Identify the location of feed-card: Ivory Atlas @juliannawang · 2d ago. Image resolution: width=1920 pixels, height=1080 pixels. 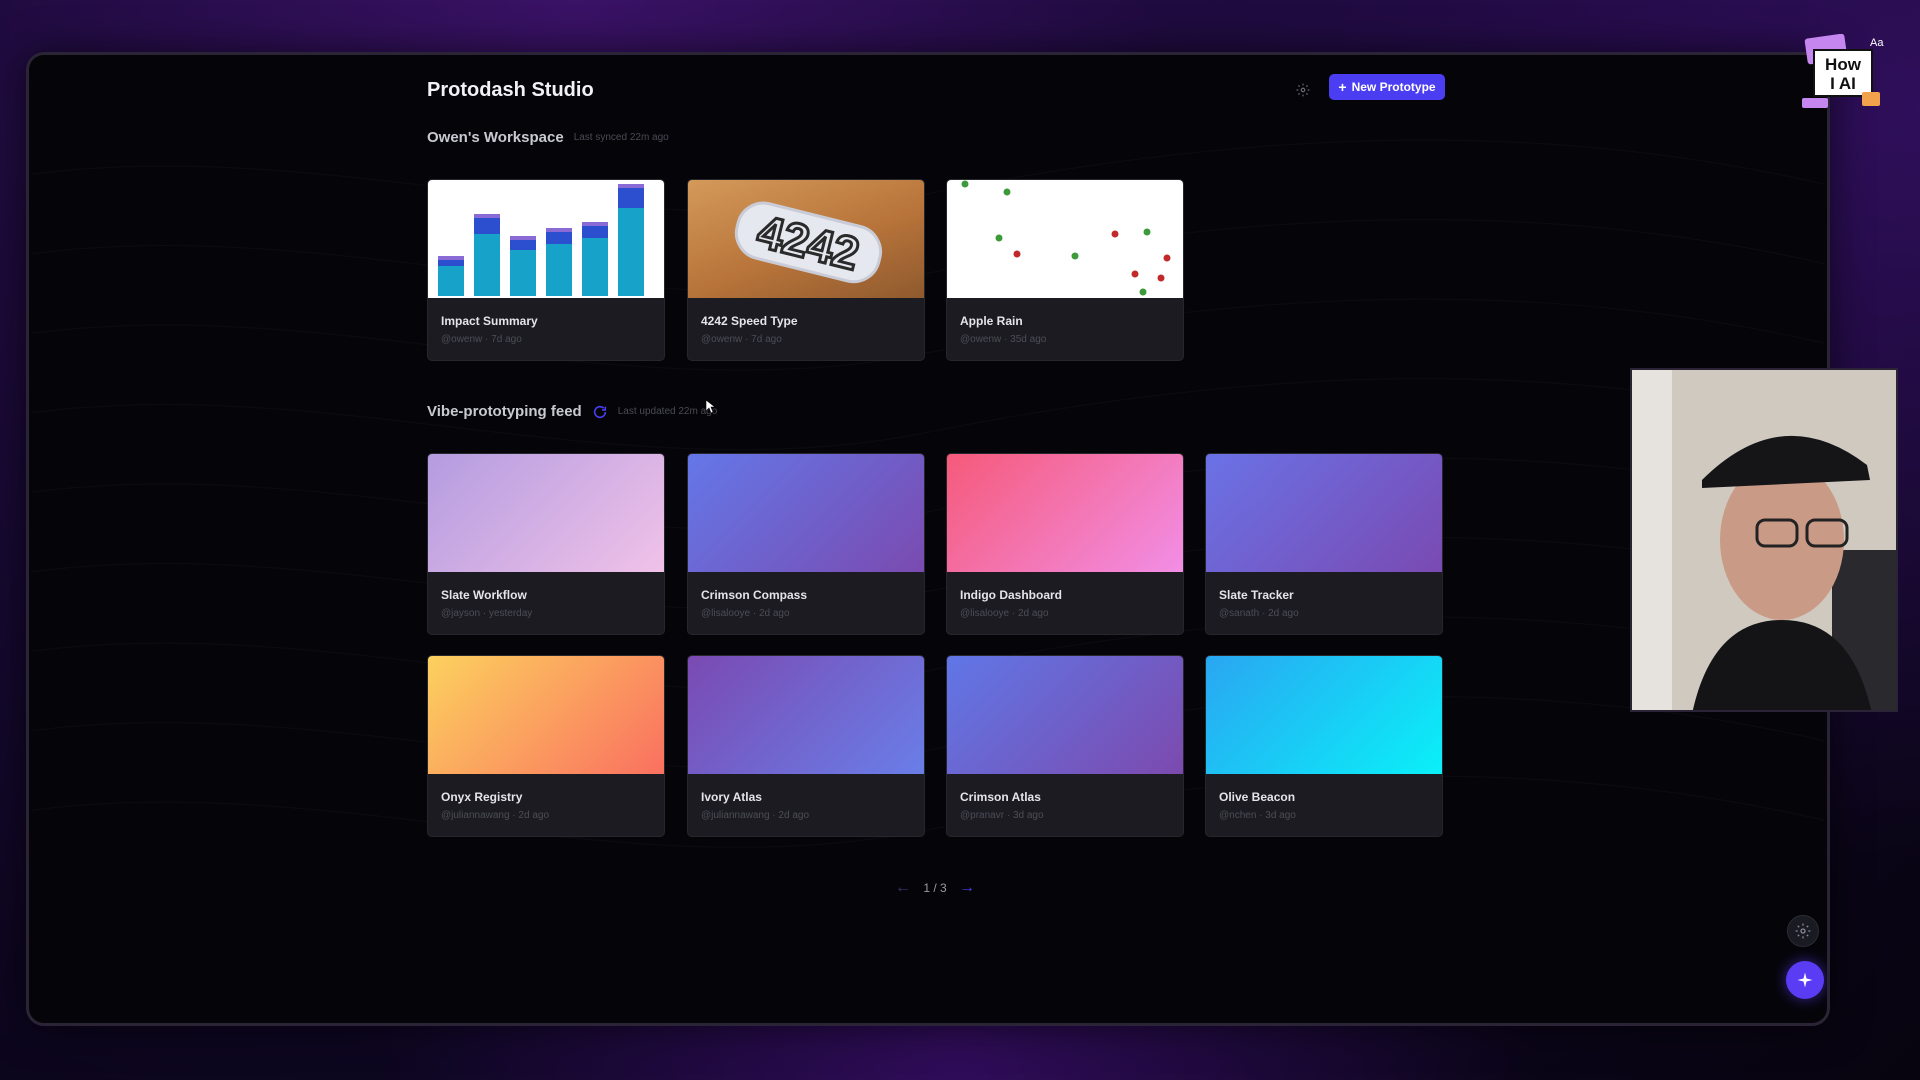
(806, 746).